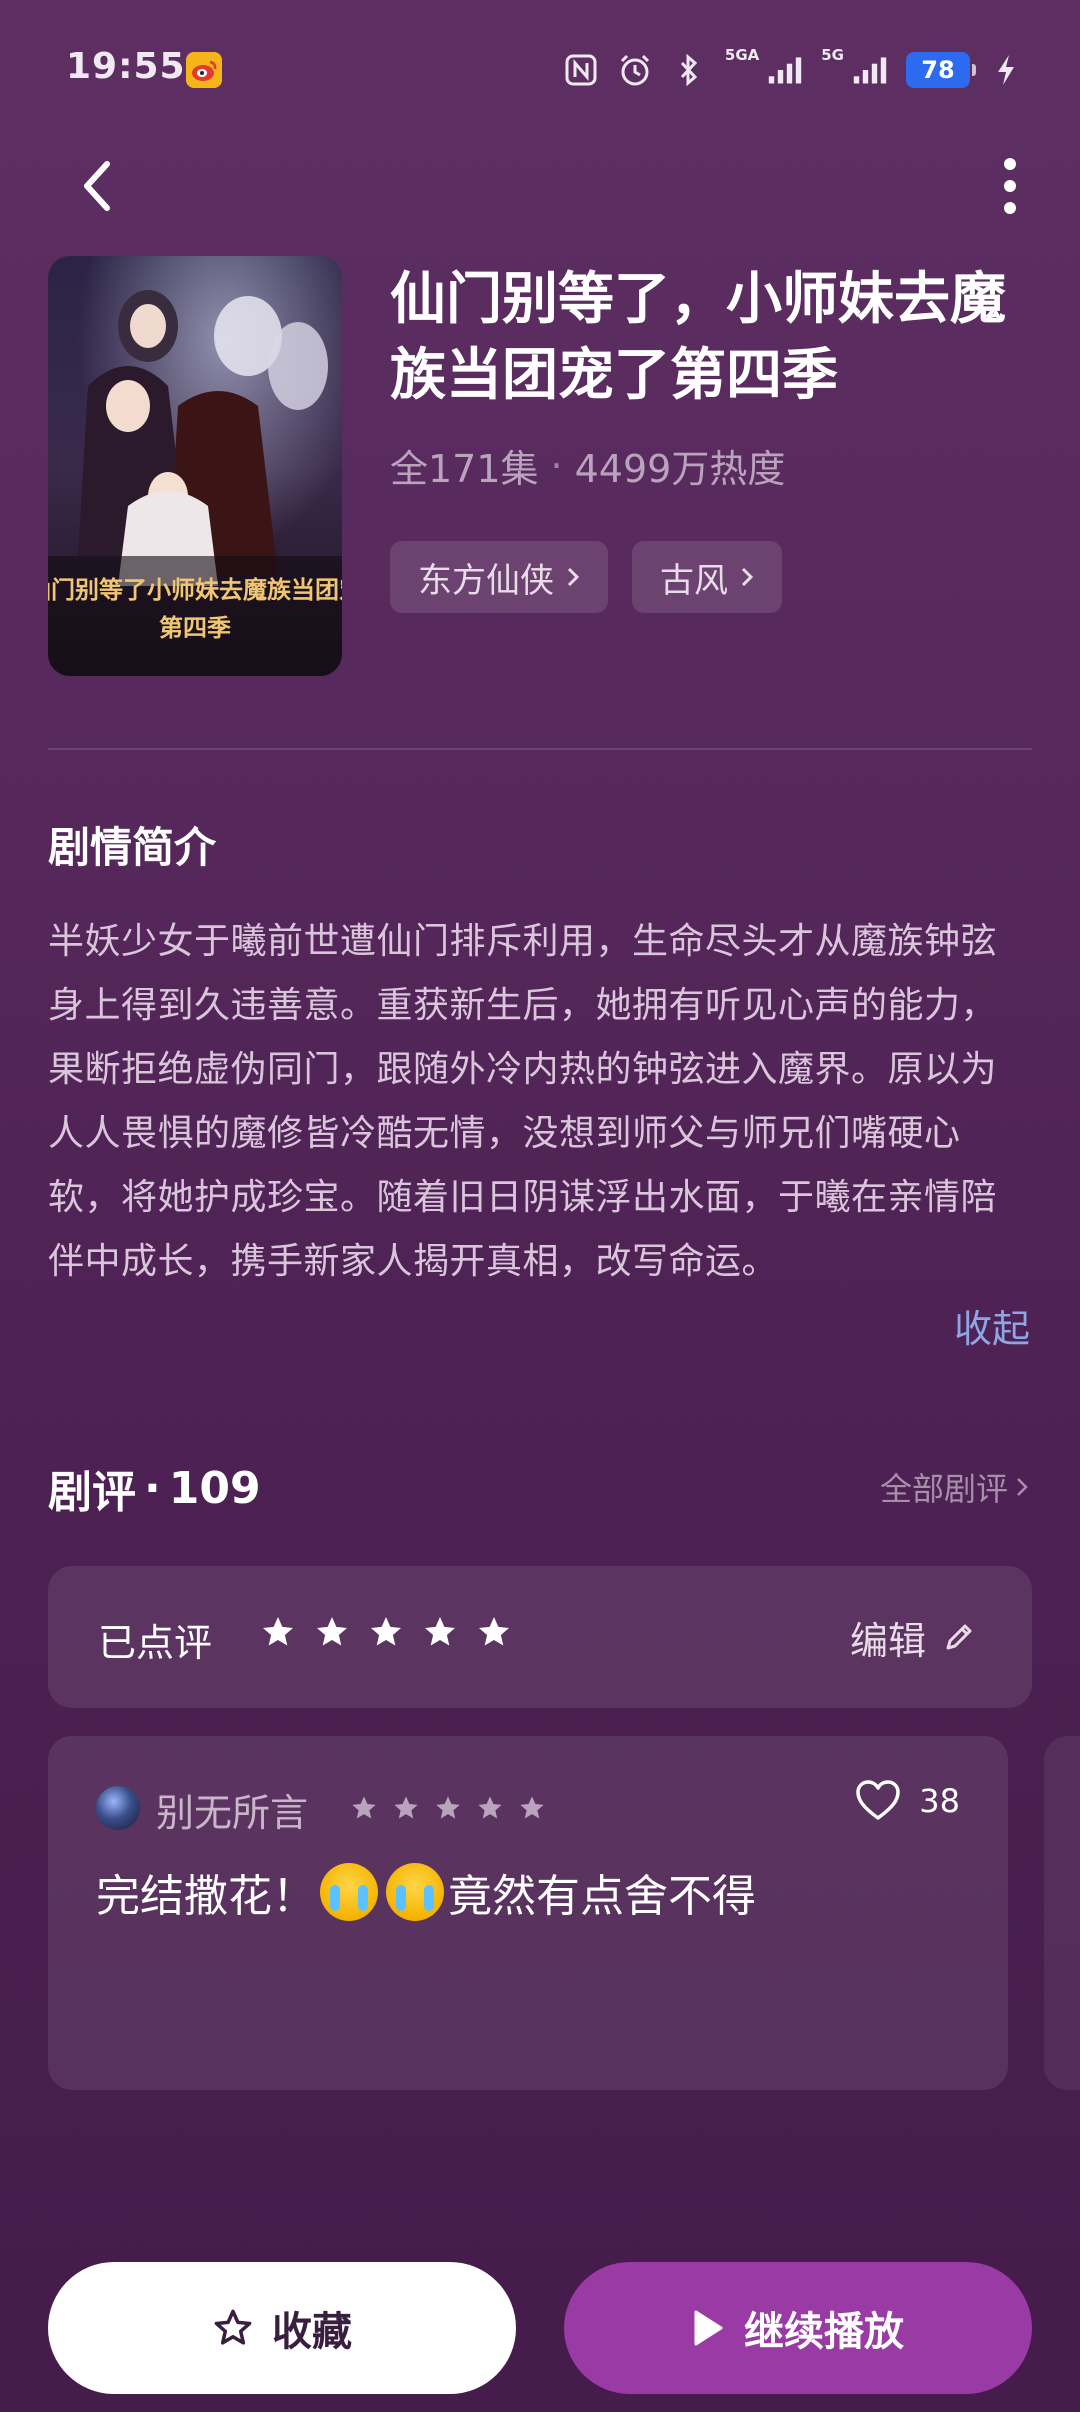 This screenshot has width=1080, height=2412. Describe the element at coordinates (992, 1325) in the screenshot. I see `collapse-link: 收起` at that location.